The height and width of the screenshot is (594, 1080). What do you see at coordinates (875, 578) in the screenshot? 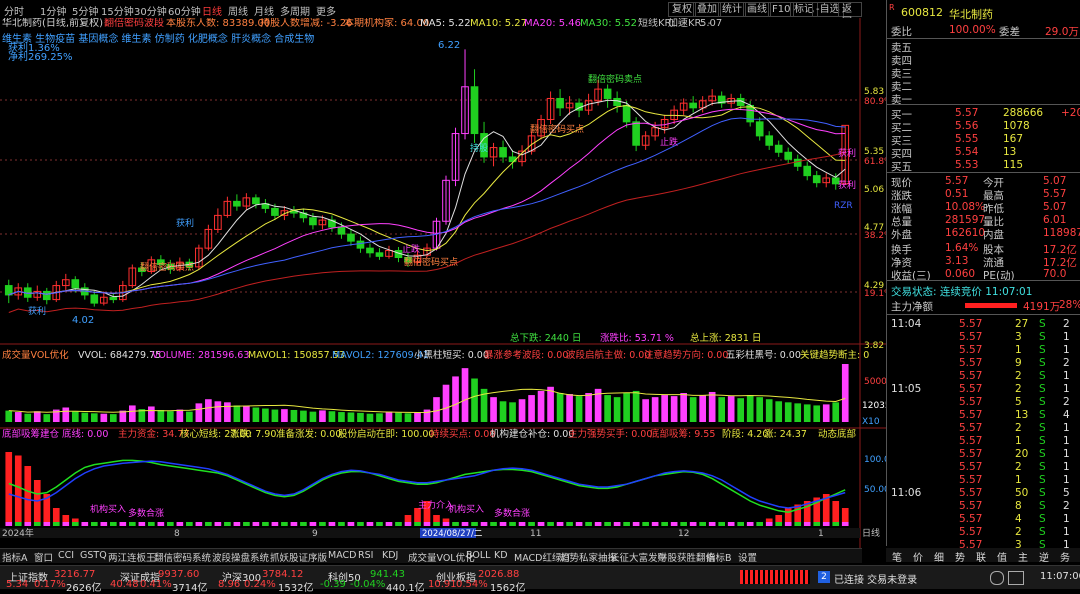
I see `connection-status: 已连接 交易未登录` at bounding box center [875, 578].